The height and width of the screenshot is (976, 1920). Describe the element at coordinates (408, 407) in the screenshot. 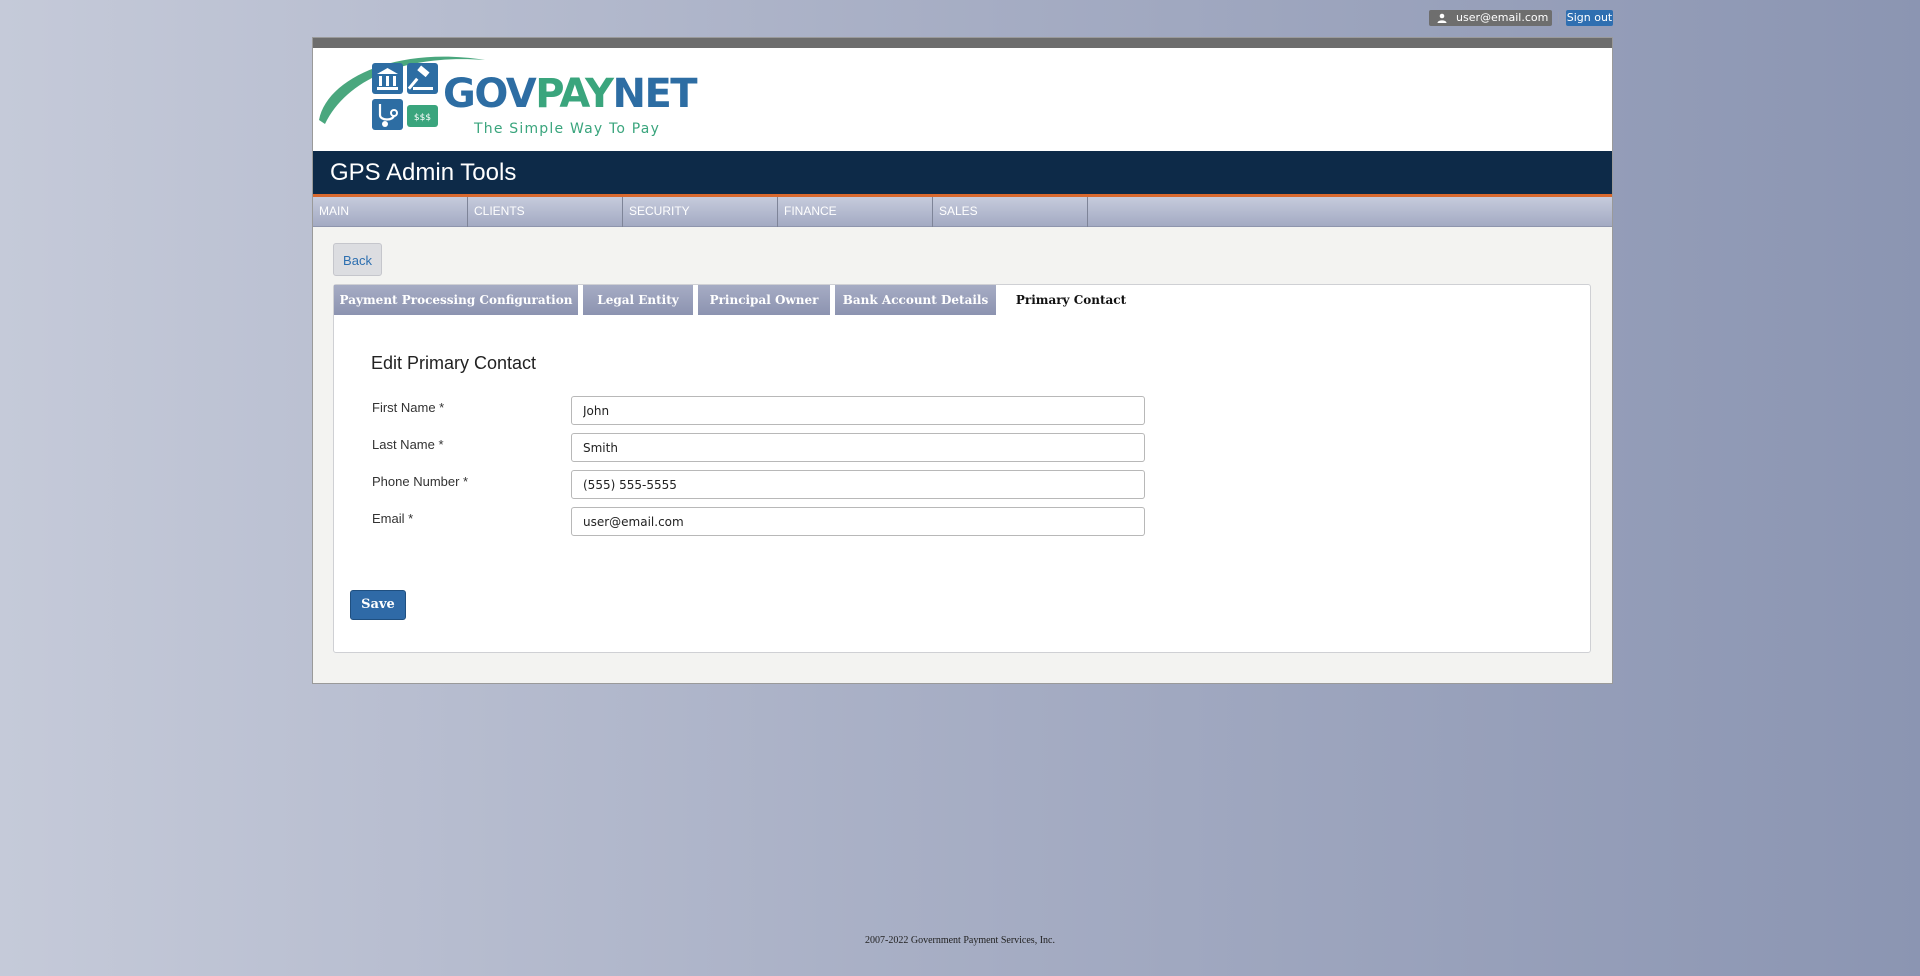

I see `first-name-label: First Name *` at that location.